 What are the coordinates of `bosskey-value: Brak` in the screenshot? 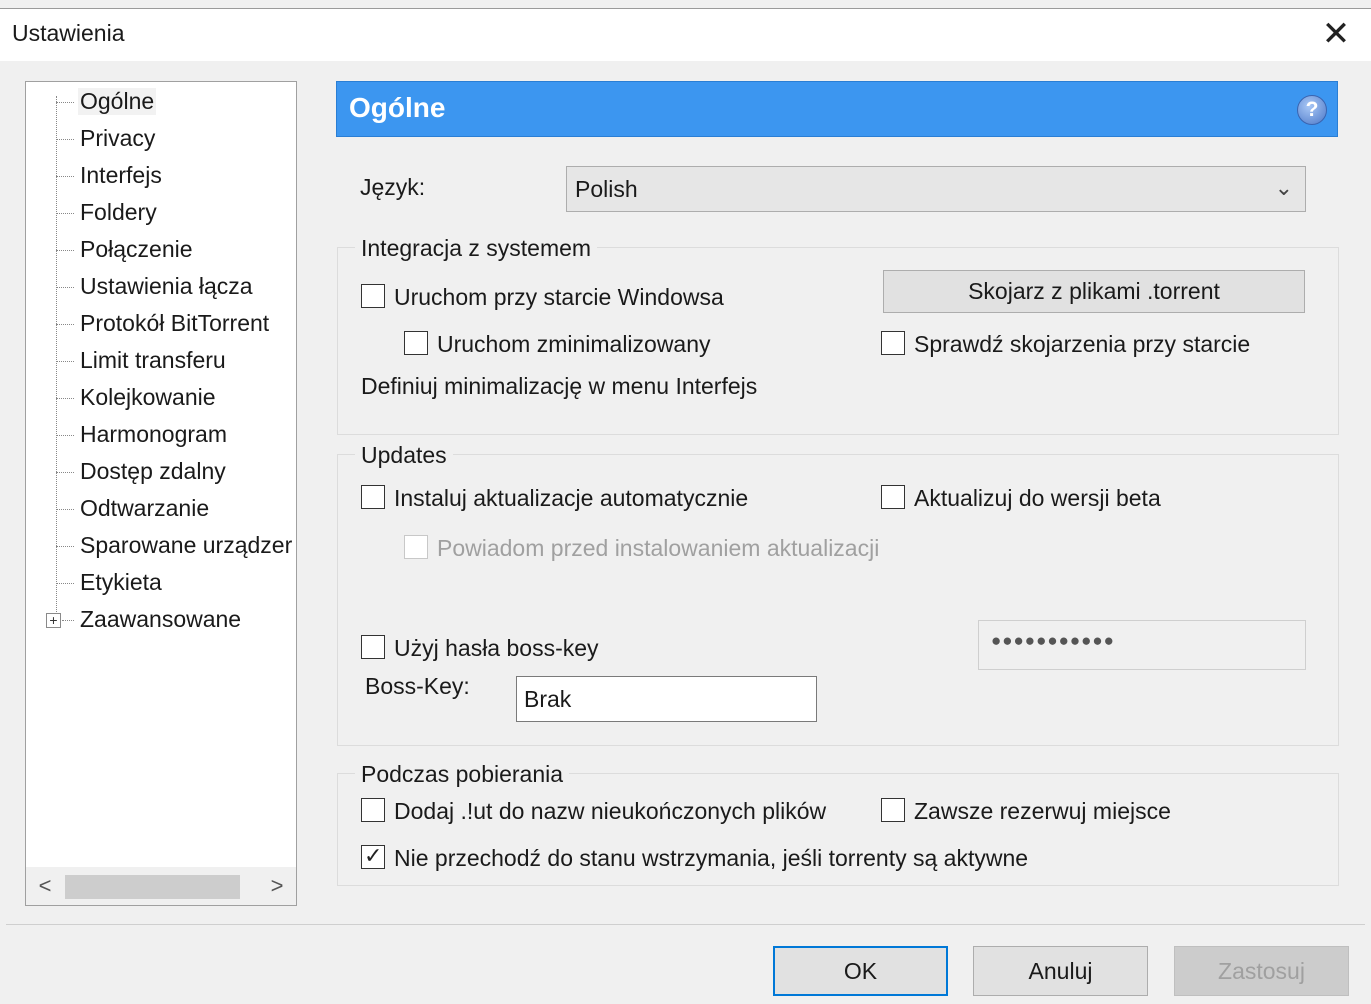 It's located at (548, 699).